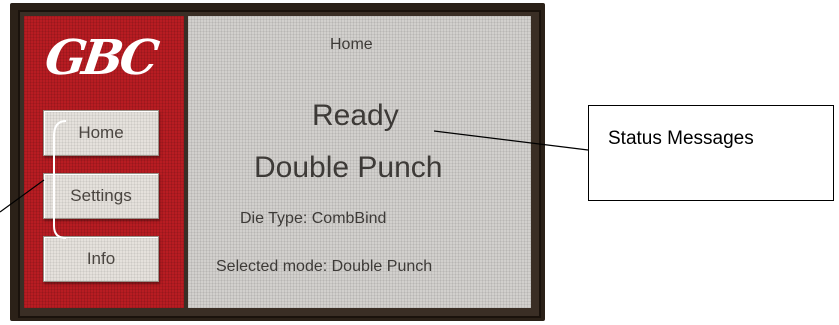 The height and width of the screenshot is (325, 839). I want to click on home-button: Home, so click(101, 133).